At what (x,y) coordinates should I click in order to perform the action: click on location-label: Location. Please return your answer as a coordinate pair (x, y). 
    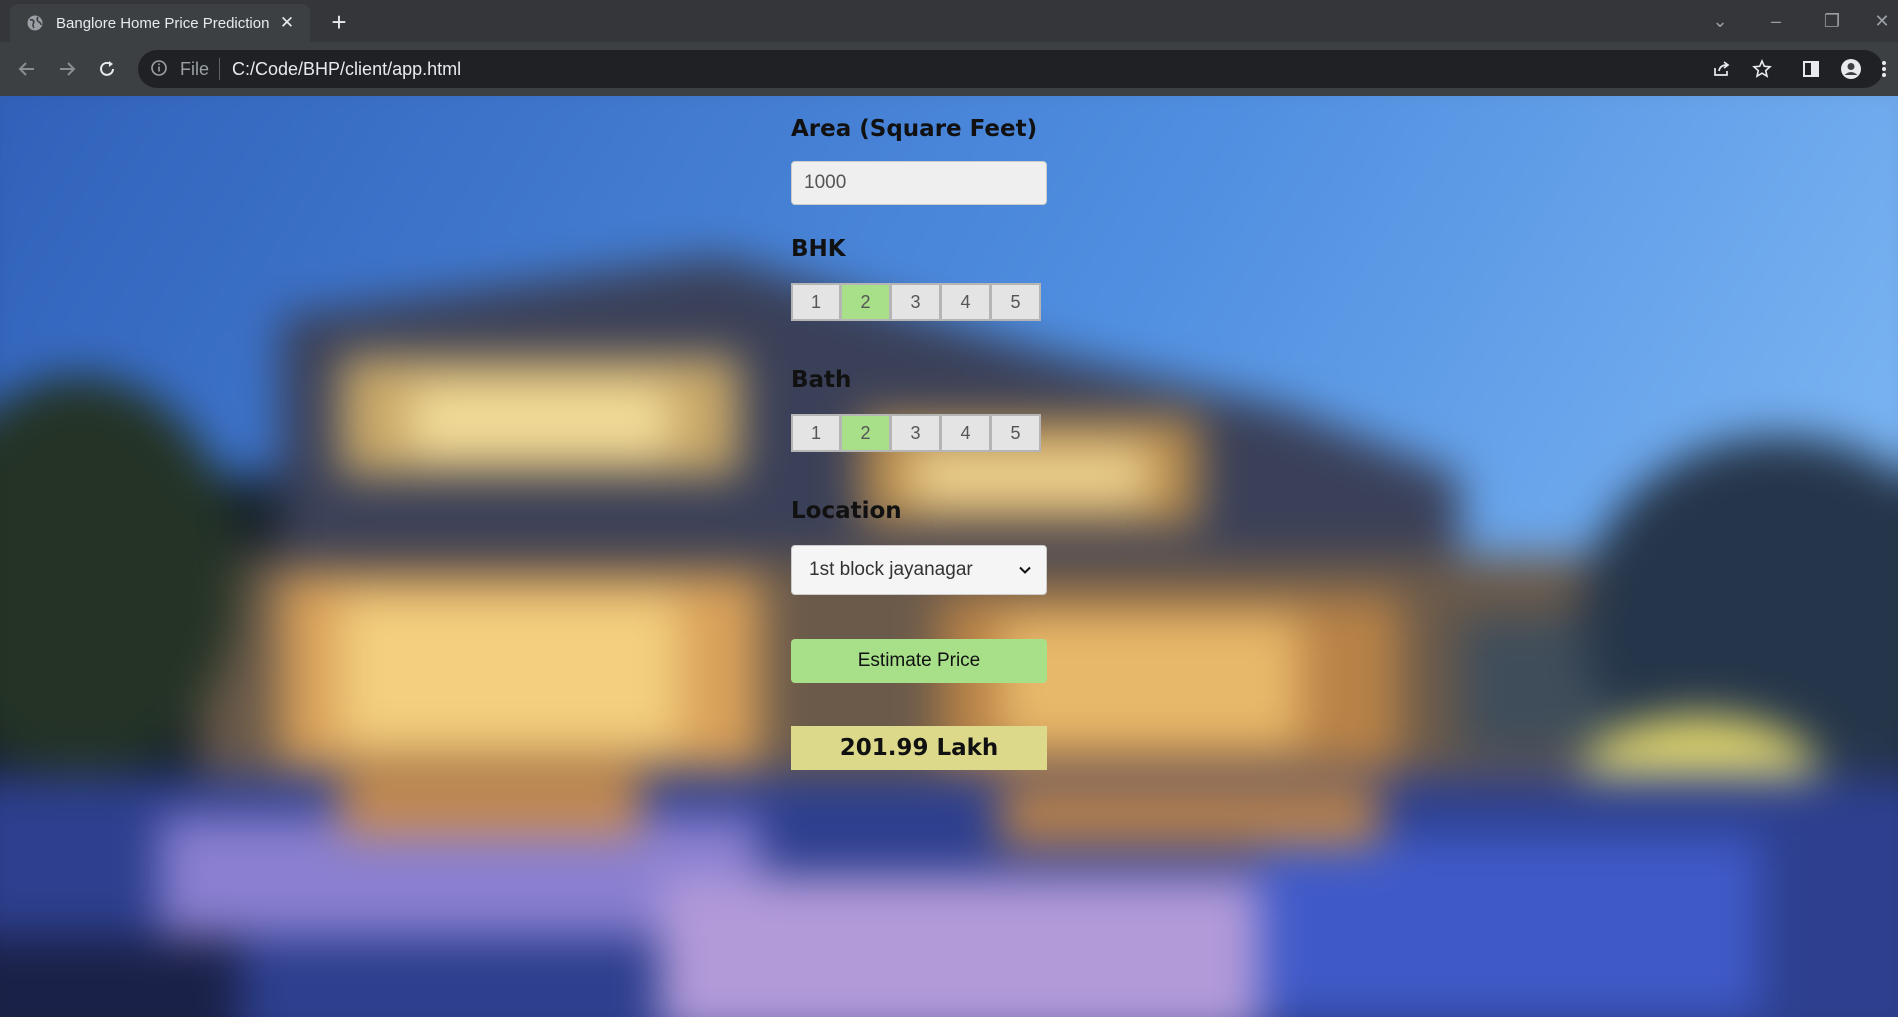
    Looking at the image, I should click on (846, 511).